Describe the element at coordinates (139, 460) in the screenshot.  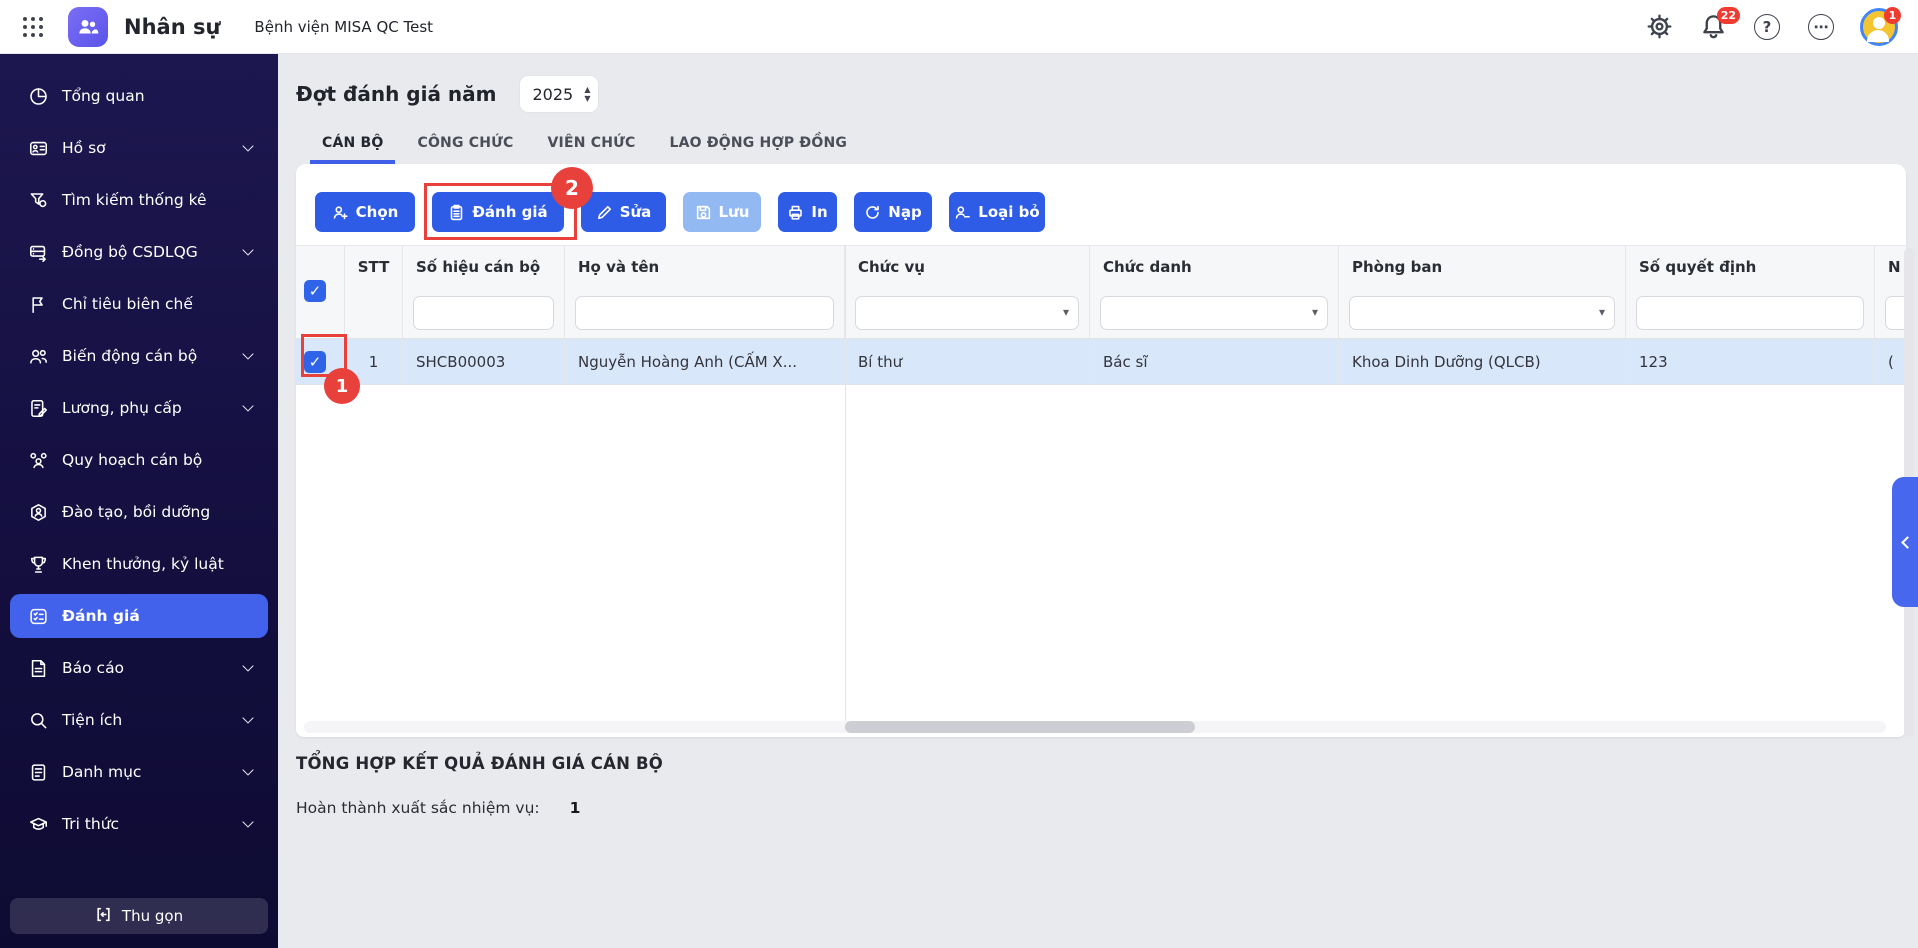
I see `sidebar-item-quy-hoach-can-bo: Quy hoạch cán bộ` at that location.